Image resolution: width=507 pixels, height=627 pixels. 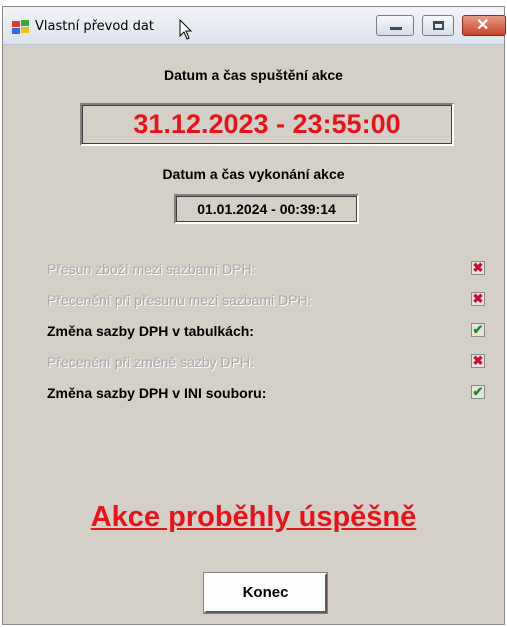 I want to click on action-label: Změna sazby DPH v tabulkách:, so click(x=150, y=331).